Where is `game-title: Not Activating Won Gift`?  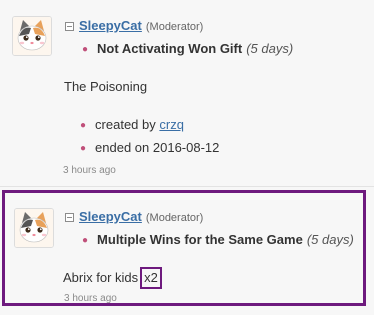
game-title: Not Activating Won Gift is located at coordinates (170, 48).